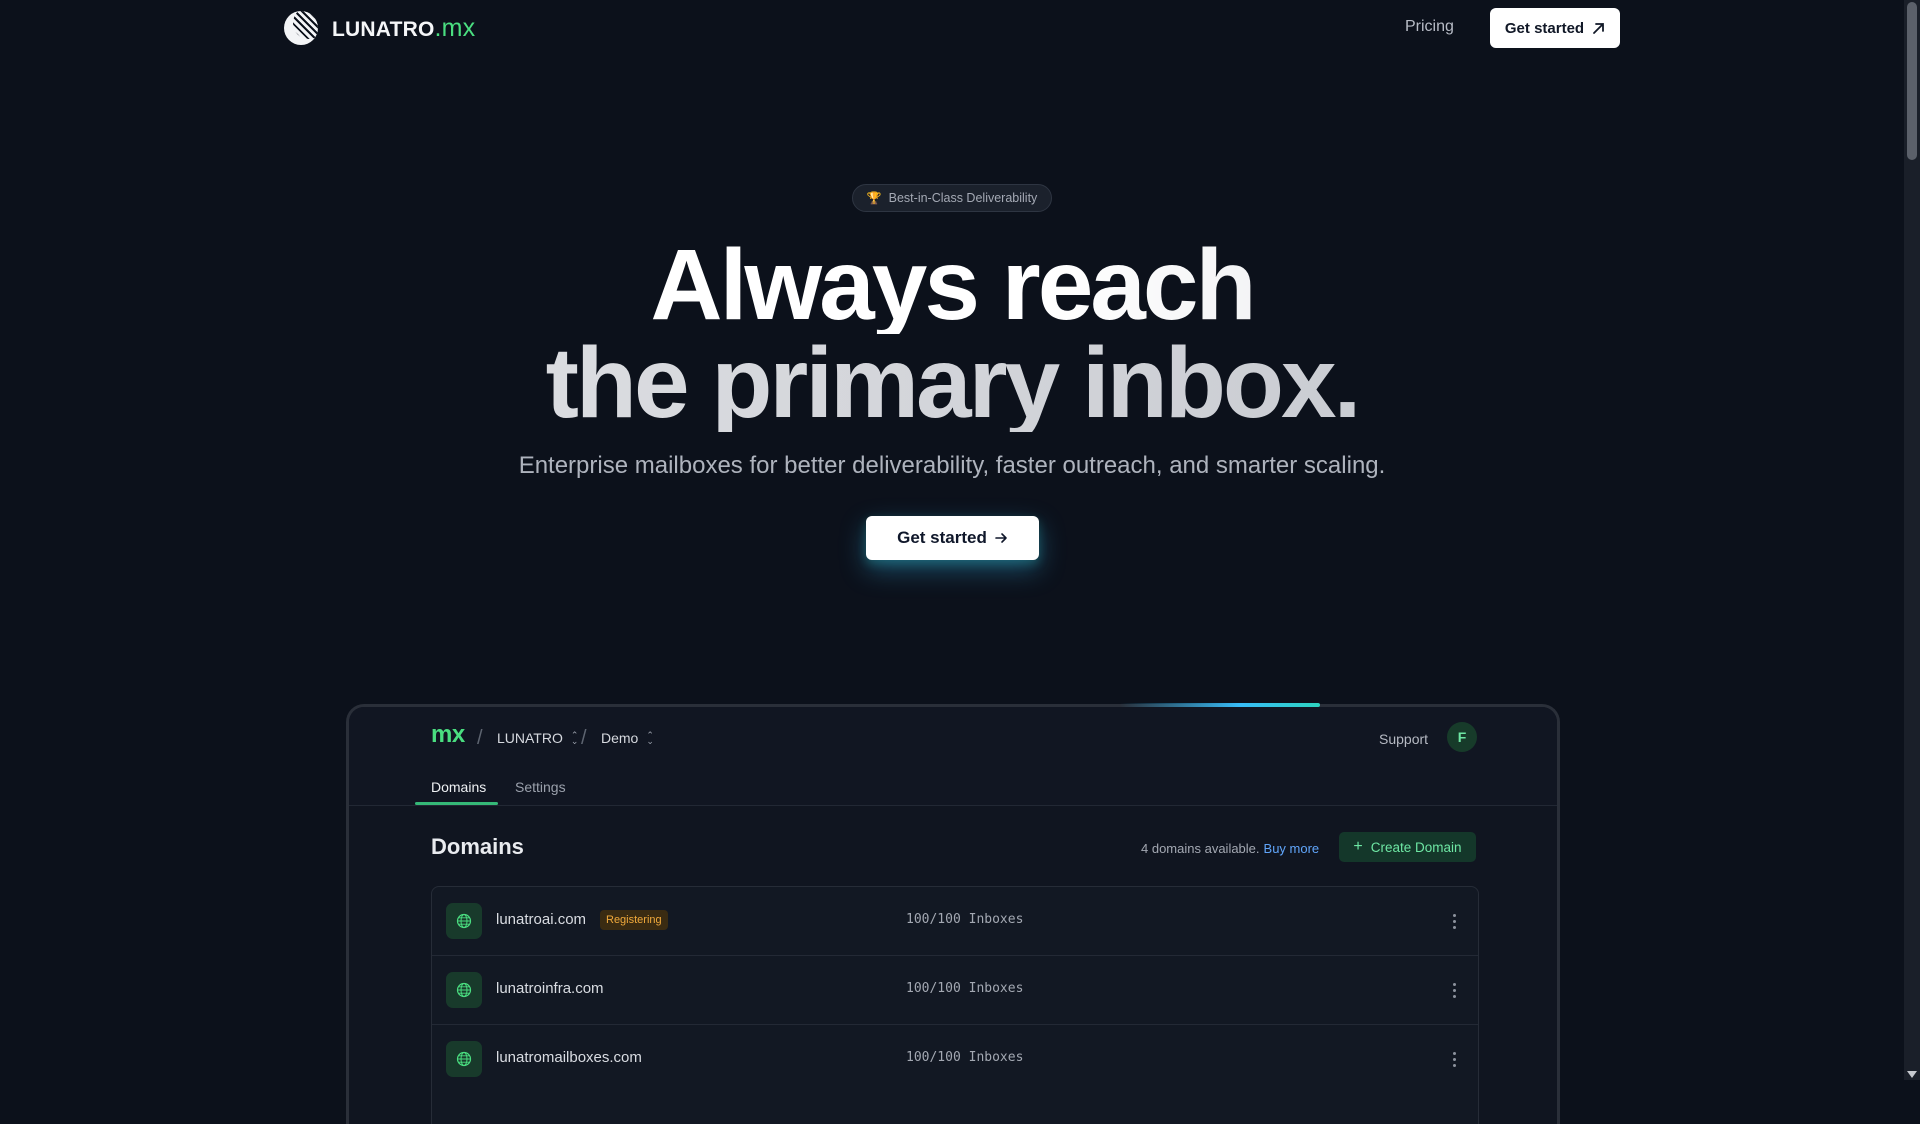 This screenshot has height=1124, width=1920. I want to click on deliverability-badge: 🏆 Best-in-Class Deliverability, so click(952, 198).